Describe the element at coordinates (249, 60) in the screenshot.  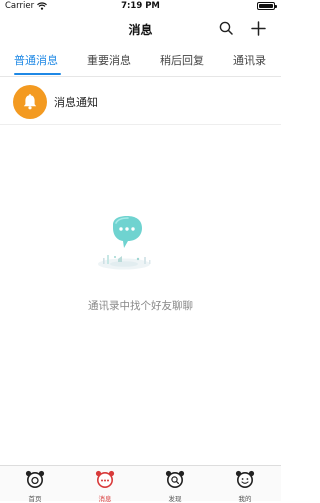
I see `tab-contacts: 通讯录` at that location.